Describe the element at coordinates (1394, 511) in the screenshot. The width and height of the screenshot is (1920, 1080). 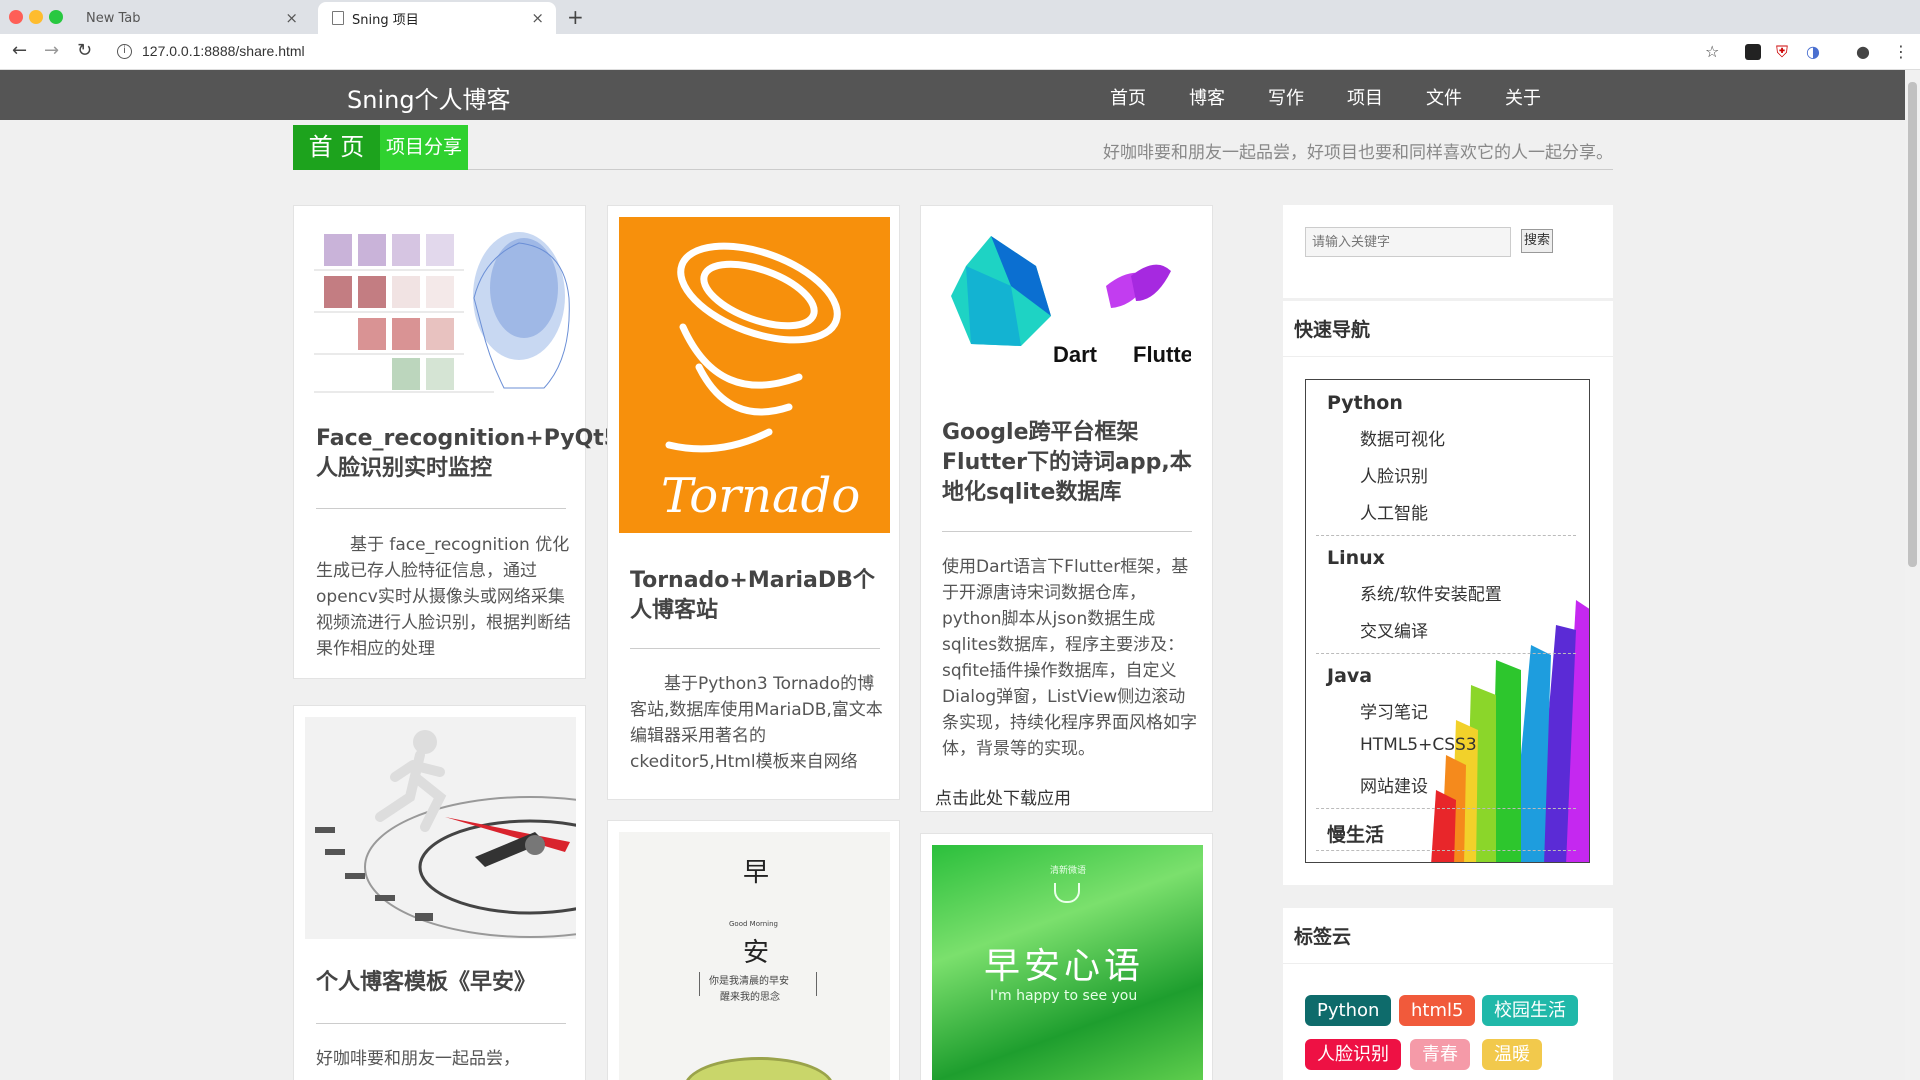
I see `nav-sub-ai: 人工智能` at that location.